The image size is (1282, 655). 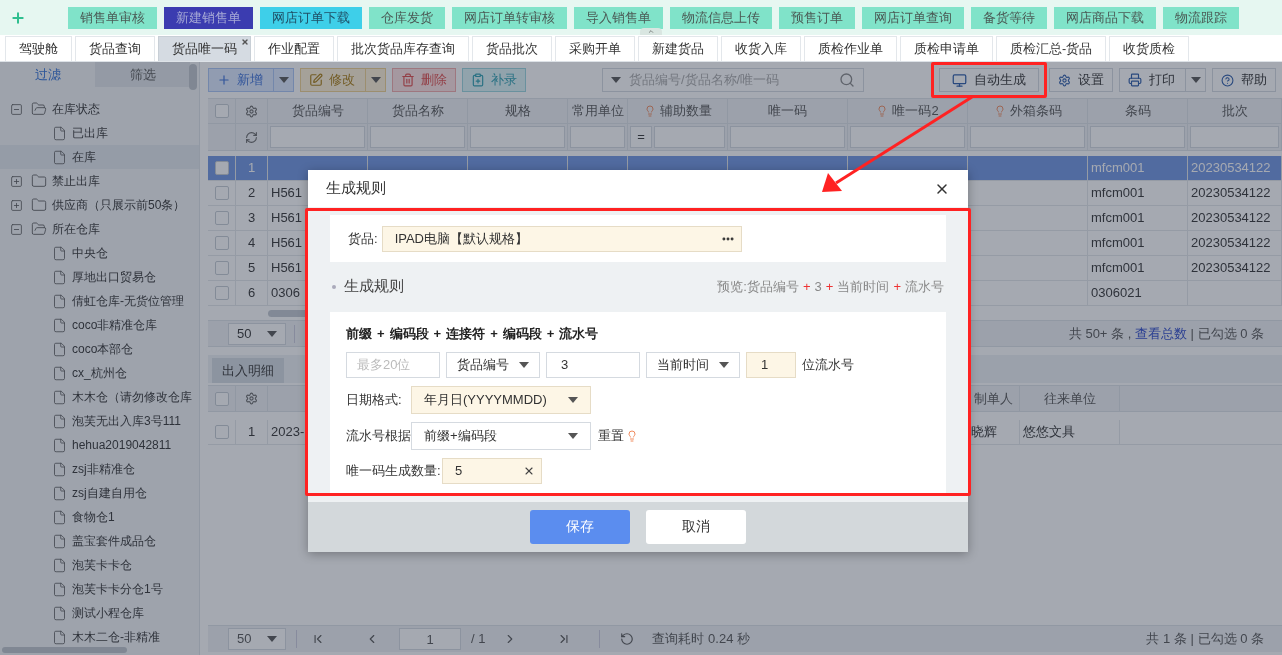 I want to click on prefix-field: 最多20位, so click(x=393, y=364).